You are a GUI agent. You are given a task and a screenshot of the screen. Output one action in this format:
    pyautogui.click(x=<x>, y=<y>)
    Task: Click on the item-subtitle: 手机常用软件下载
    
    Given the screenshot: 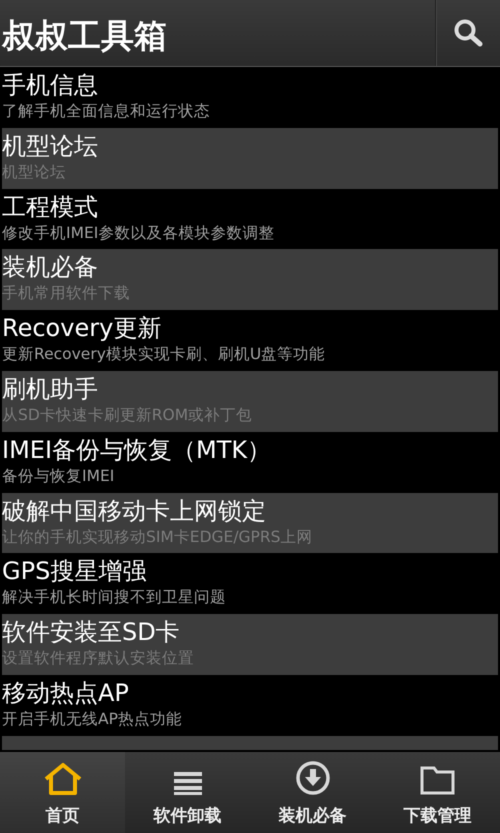 What is the action you would take?
    pyautogui.click(x=66, y=293)
    